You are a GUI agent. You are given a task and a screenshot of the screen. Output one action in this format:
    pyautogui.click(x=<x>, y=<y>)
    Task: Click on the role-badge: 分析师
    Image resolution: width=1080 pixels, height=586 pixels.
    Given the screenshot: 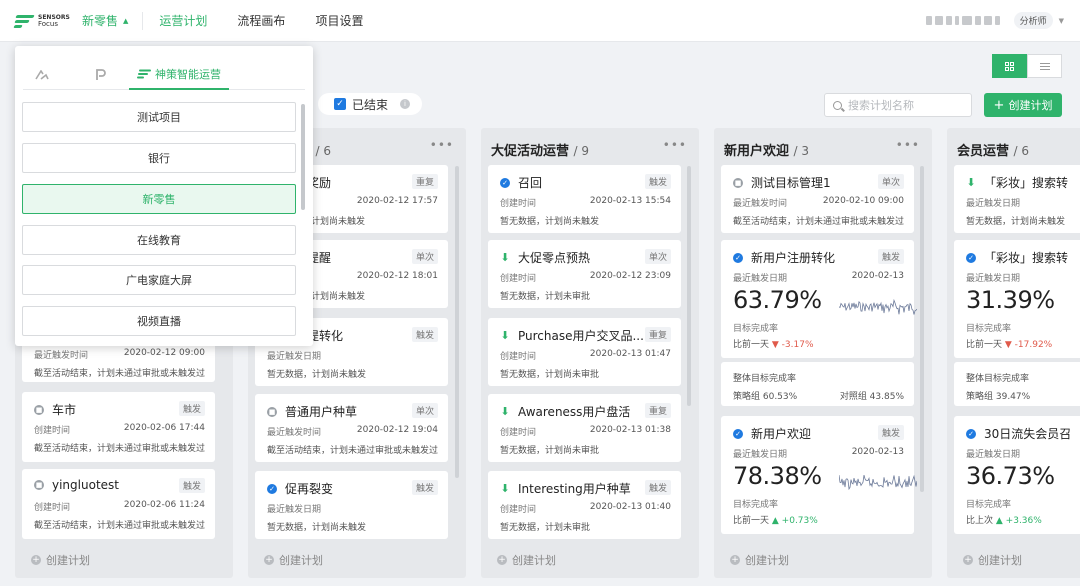 What is the action you would take?
    pyautogui.click(x=1033, y=20)
    